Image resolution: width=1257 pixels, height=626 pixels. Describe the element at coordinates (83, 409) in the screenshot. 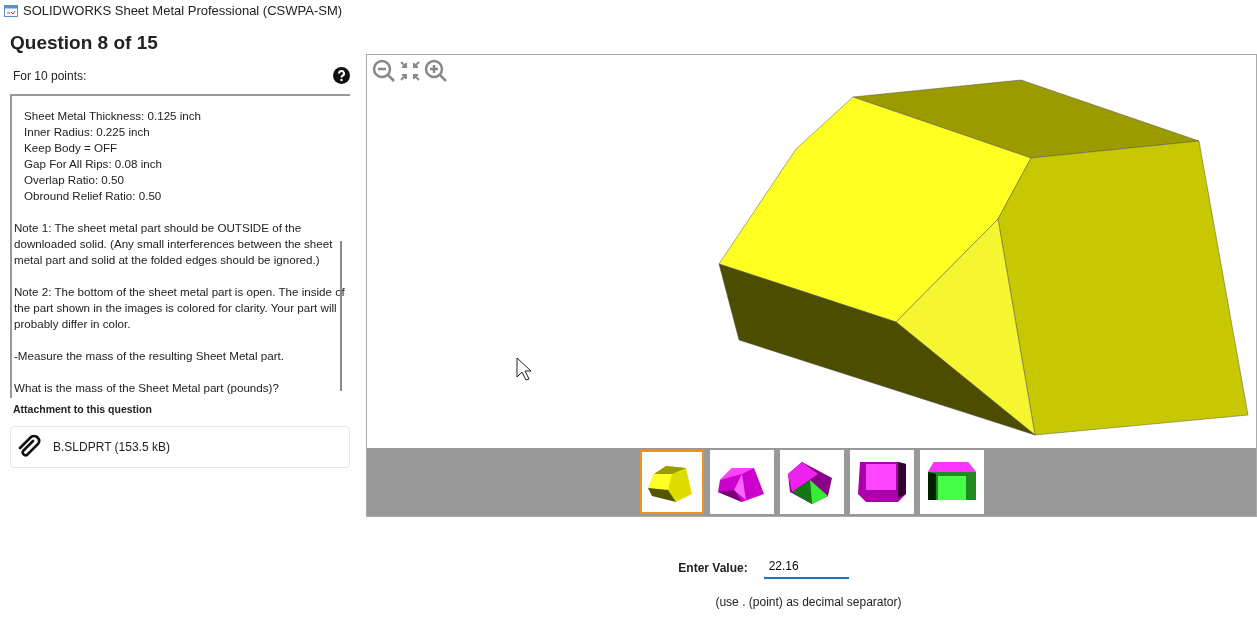

I see `attachment-heading: Attachment to this question` at that location.